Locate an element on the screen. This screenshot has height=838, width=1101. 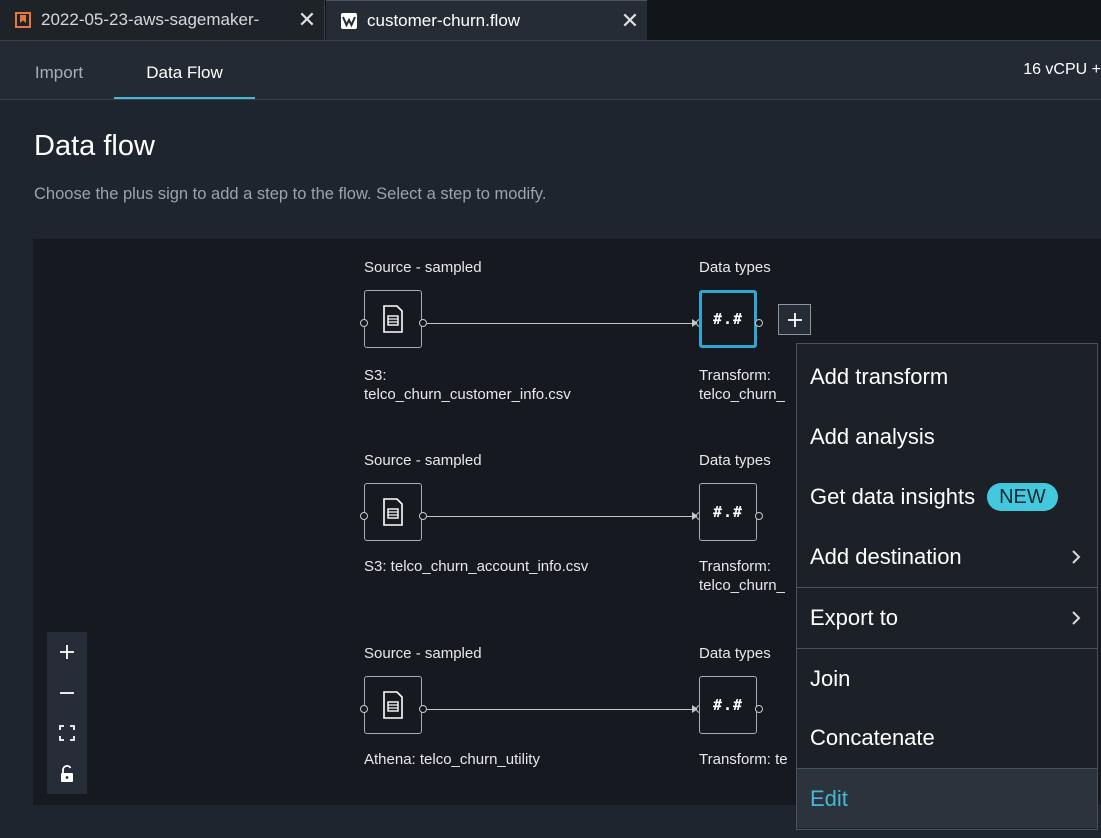
zoom-out-icon is located at coordinates (67, 693).